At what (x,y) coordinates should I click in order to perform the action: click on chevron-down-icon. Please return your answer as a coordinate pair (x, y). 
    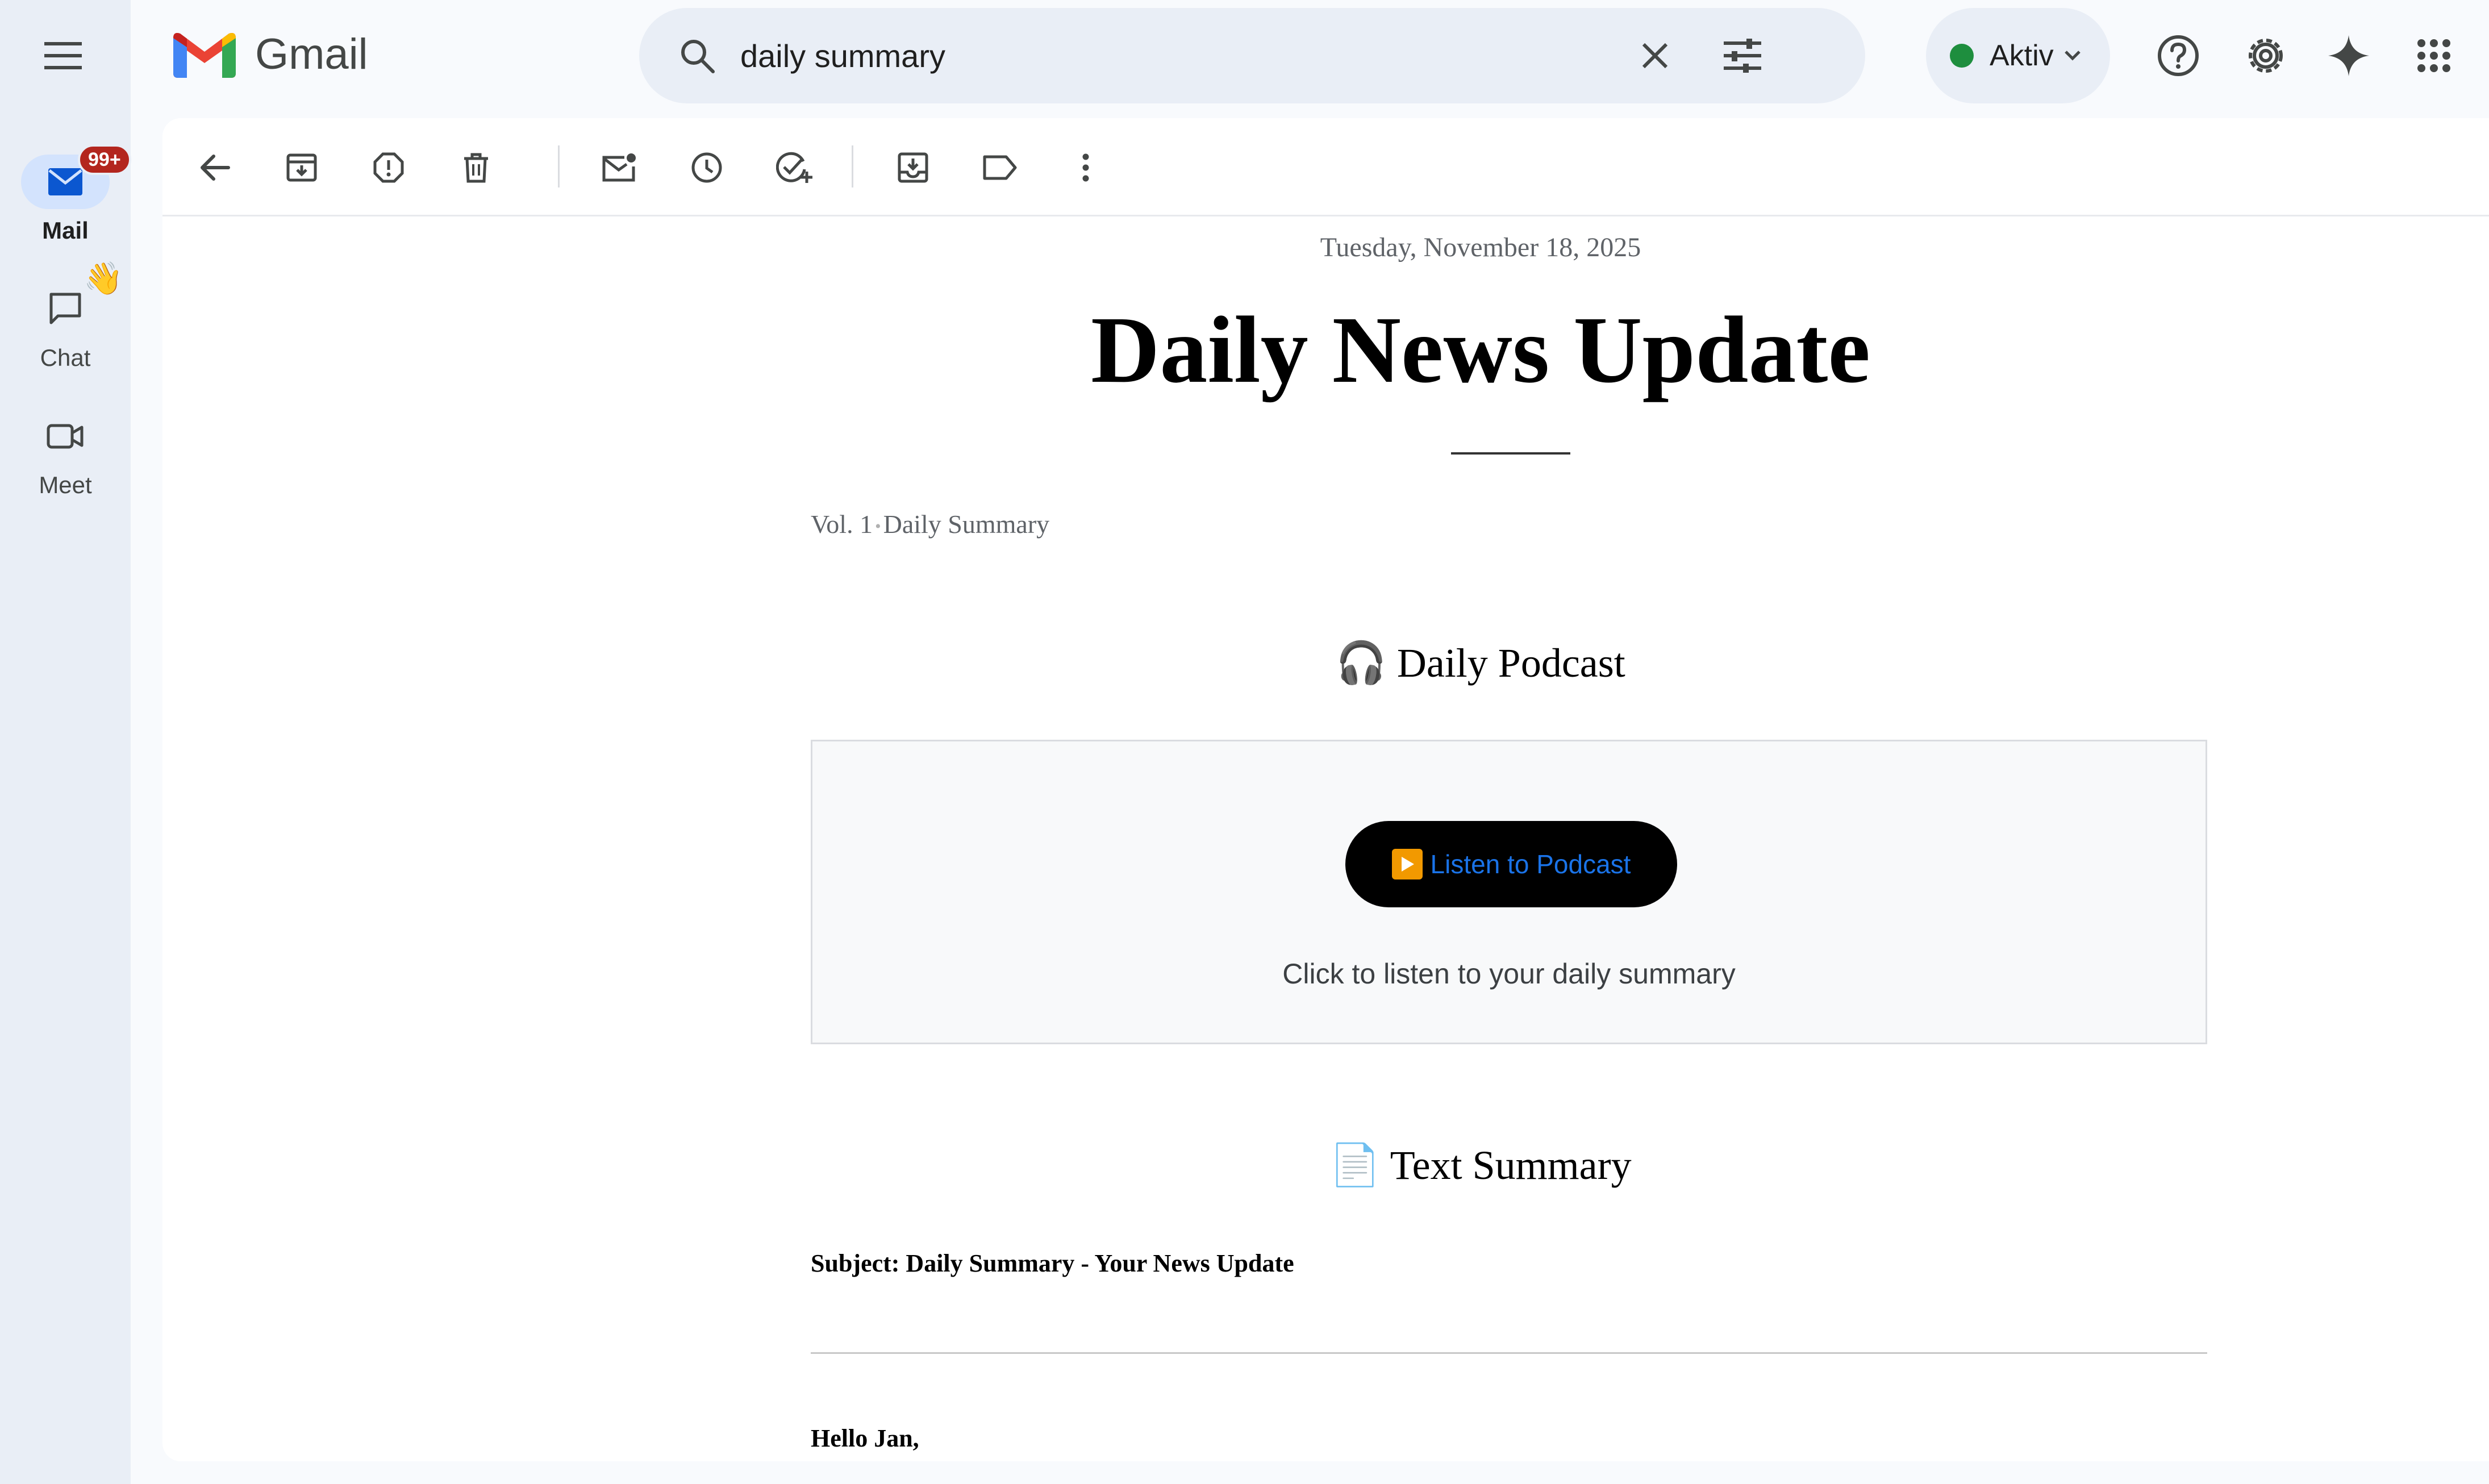
    Looking at the image, I should click on (2072, 56).